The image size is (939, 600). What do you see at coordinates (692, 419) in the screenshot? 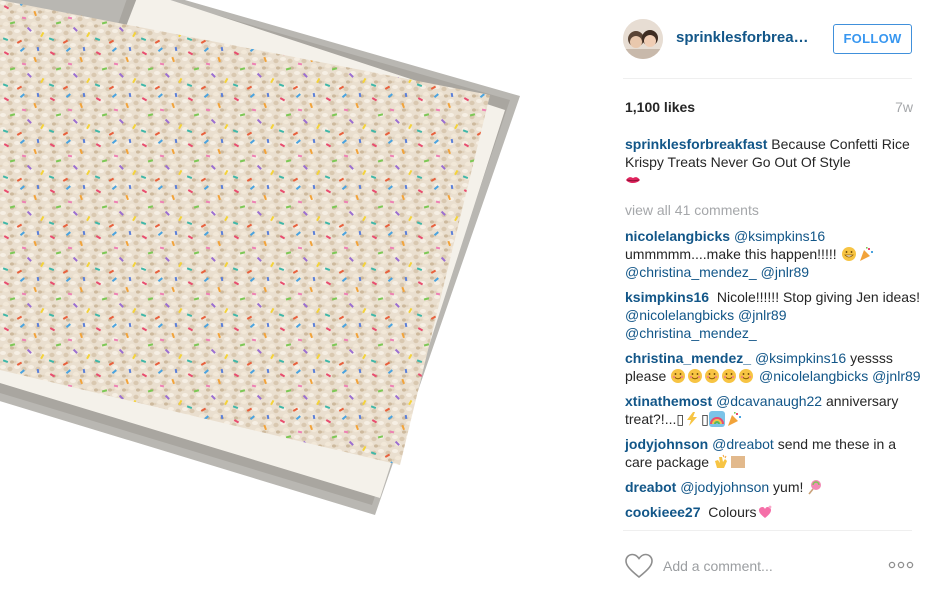
I see `zap-emoji-icon` at bounding box center [692, 419].